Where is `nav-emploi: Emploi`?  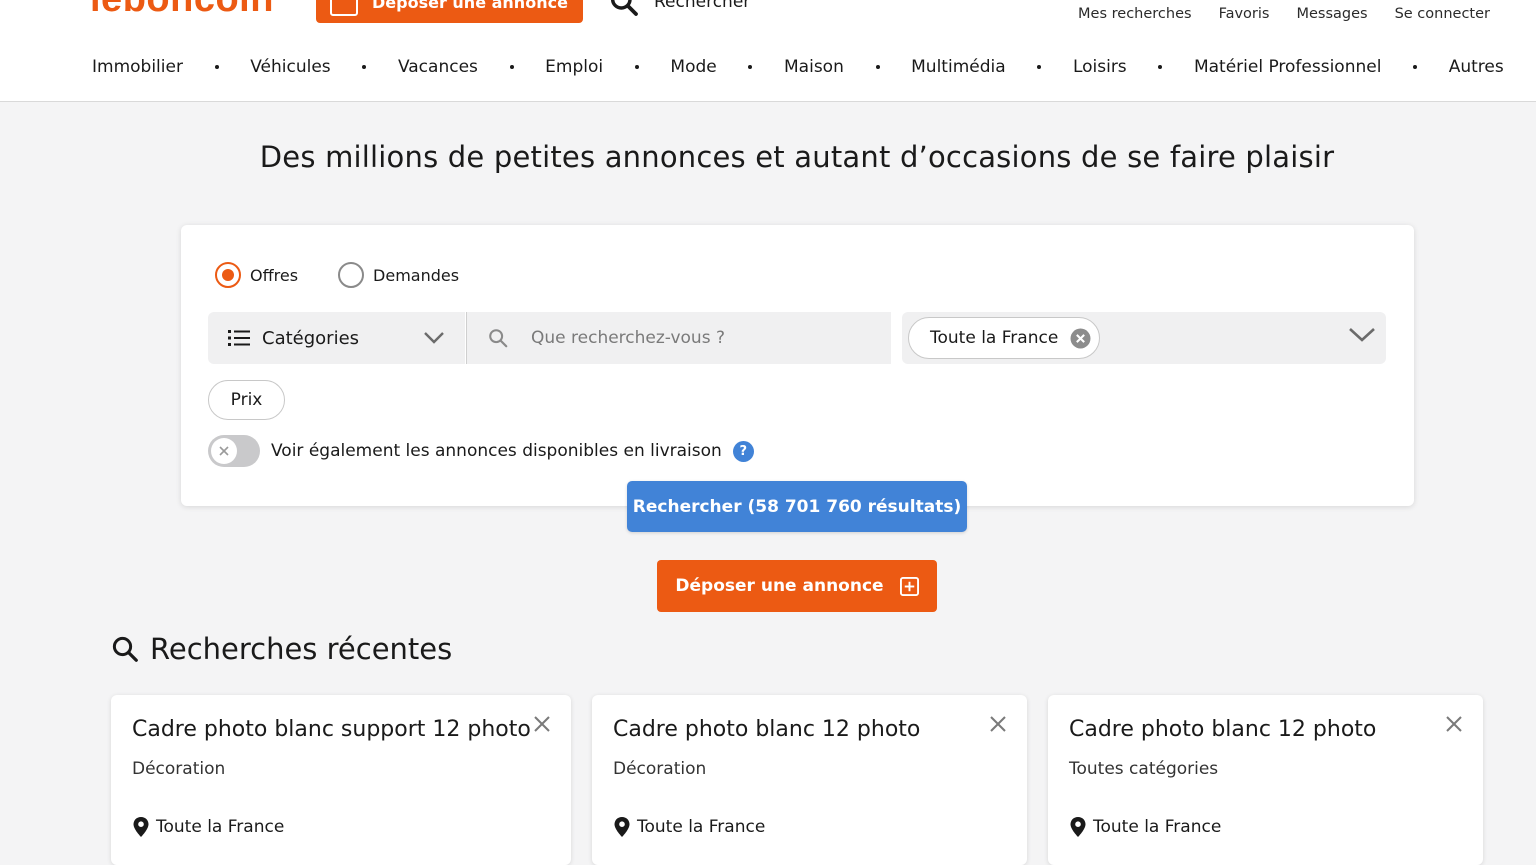 nav-emploi: Emploi is located at coordinates (574, 67).